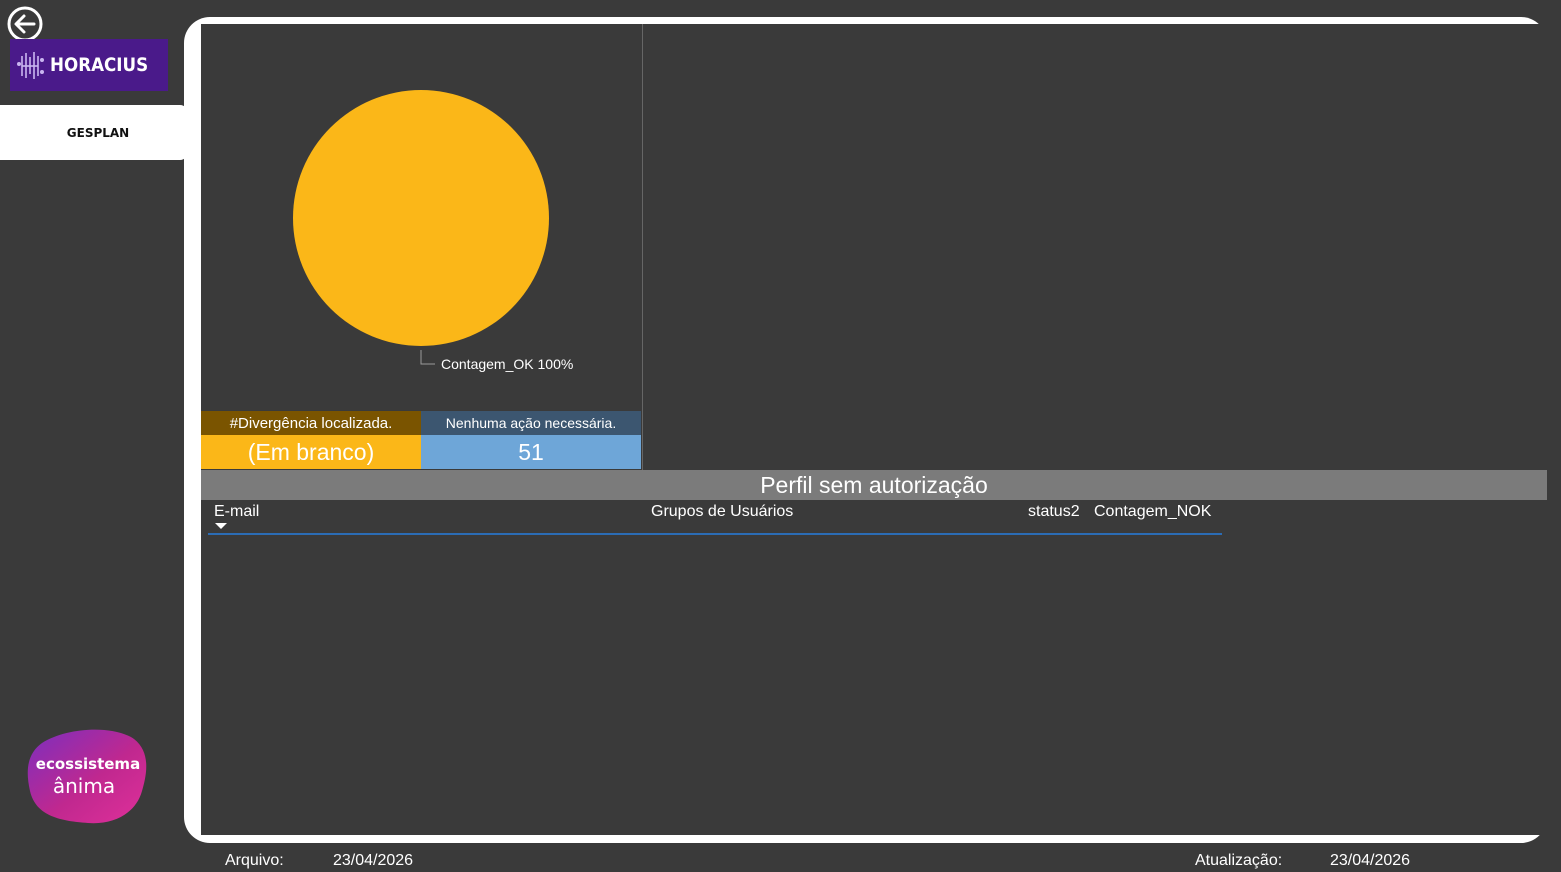 The height and width of the screenshot is (872, 1561). What do you see at coordinates (221, 526) in the screenshot?
I see `sort-descending-icon` at bounding box center [221, 526].